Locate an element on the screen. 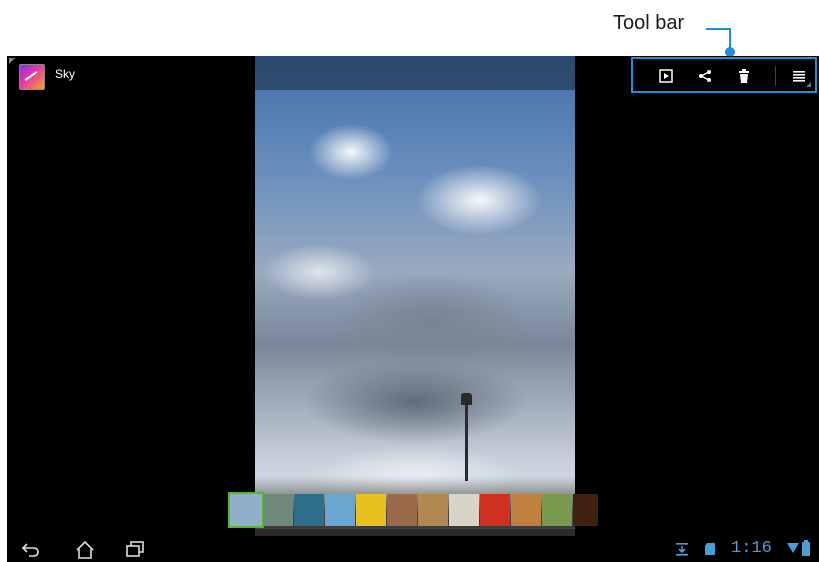 The width and height of the screenshot is (819, 562). back-button is located at coordinates (32, 549).